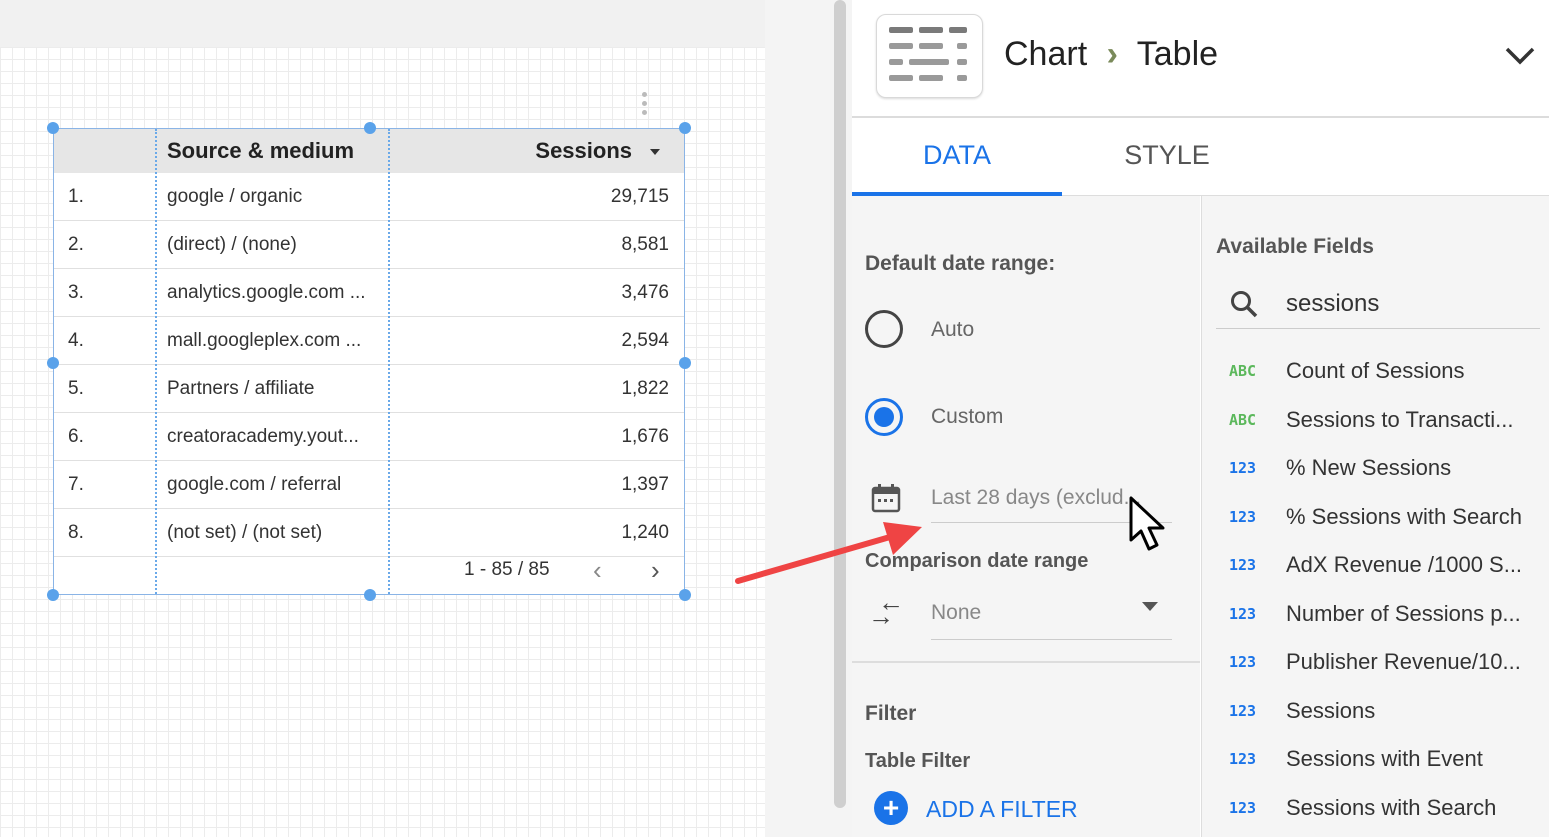  I want to click on row-number: 3., so click(76, 292).